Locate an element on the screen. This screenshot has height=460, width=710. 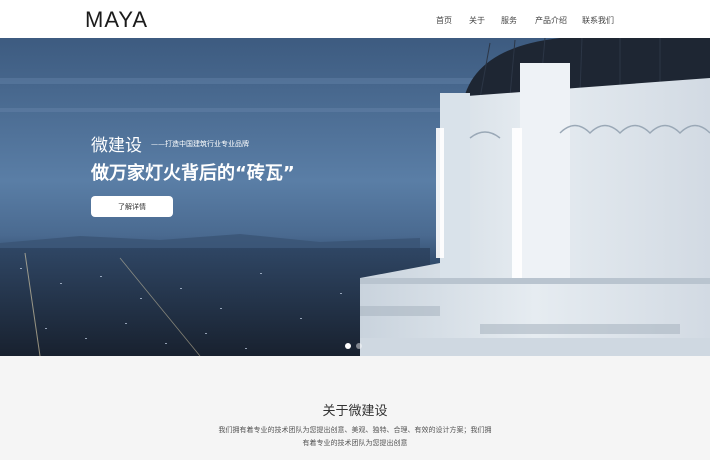
about-title: 关于微建设 is located at coordinates (355, 411).